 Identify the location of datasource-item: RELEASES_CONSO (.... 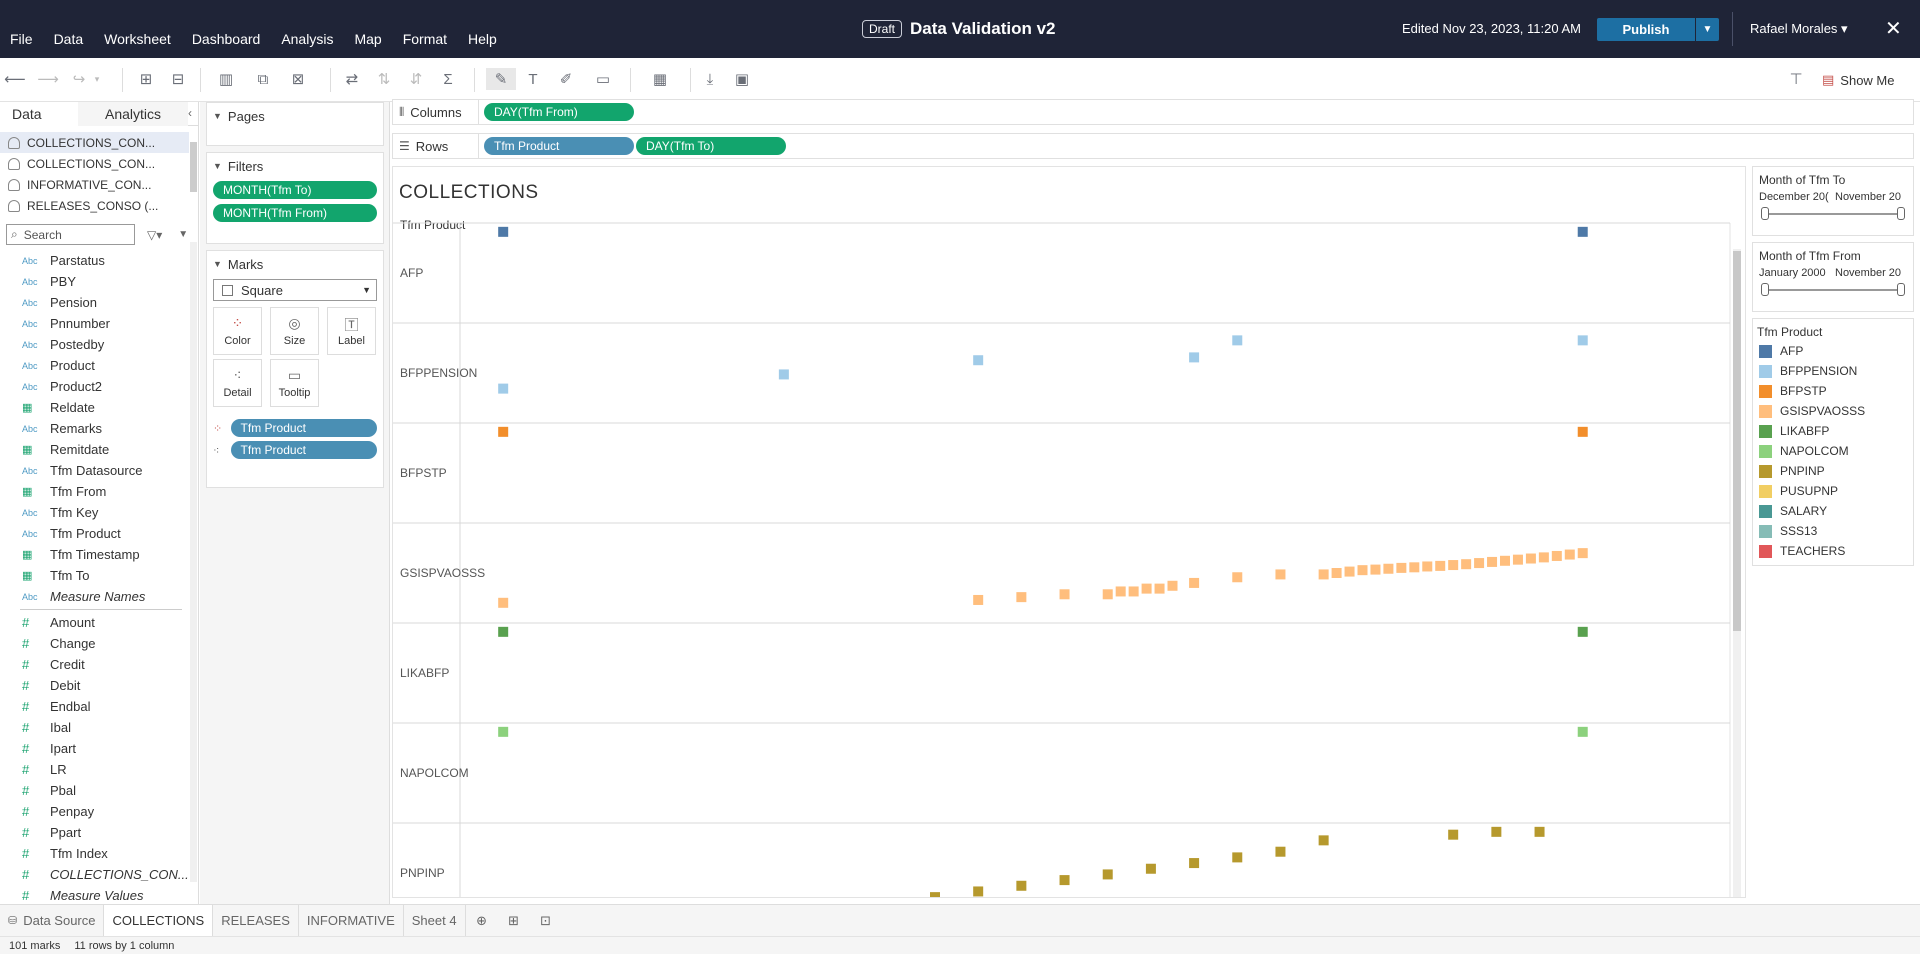
(94, 205).